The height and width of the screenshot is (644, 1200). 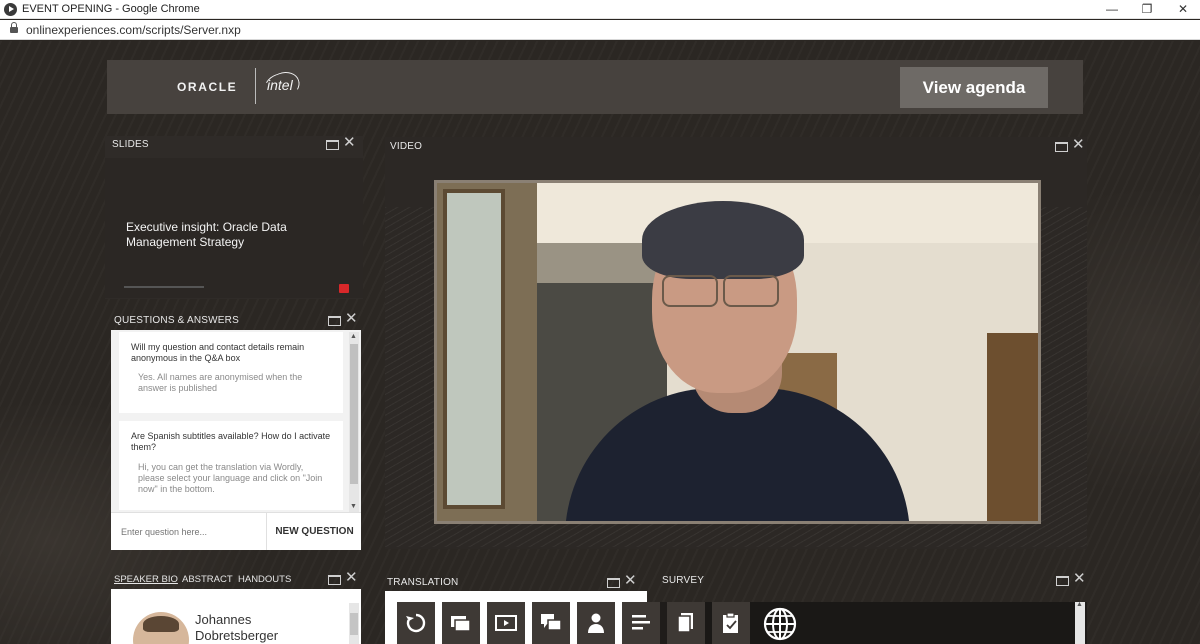 I want to click on qa-input-row: NEW QUESTION, so click(x=236, y=531).